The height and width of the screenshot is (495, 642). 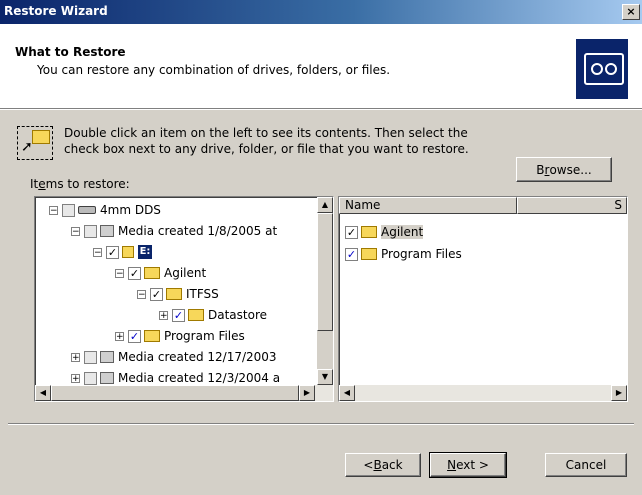 What do you see at coordinates (321, 109) in the screenshot?
I see `header-divider` at bounding box center [321, 109].